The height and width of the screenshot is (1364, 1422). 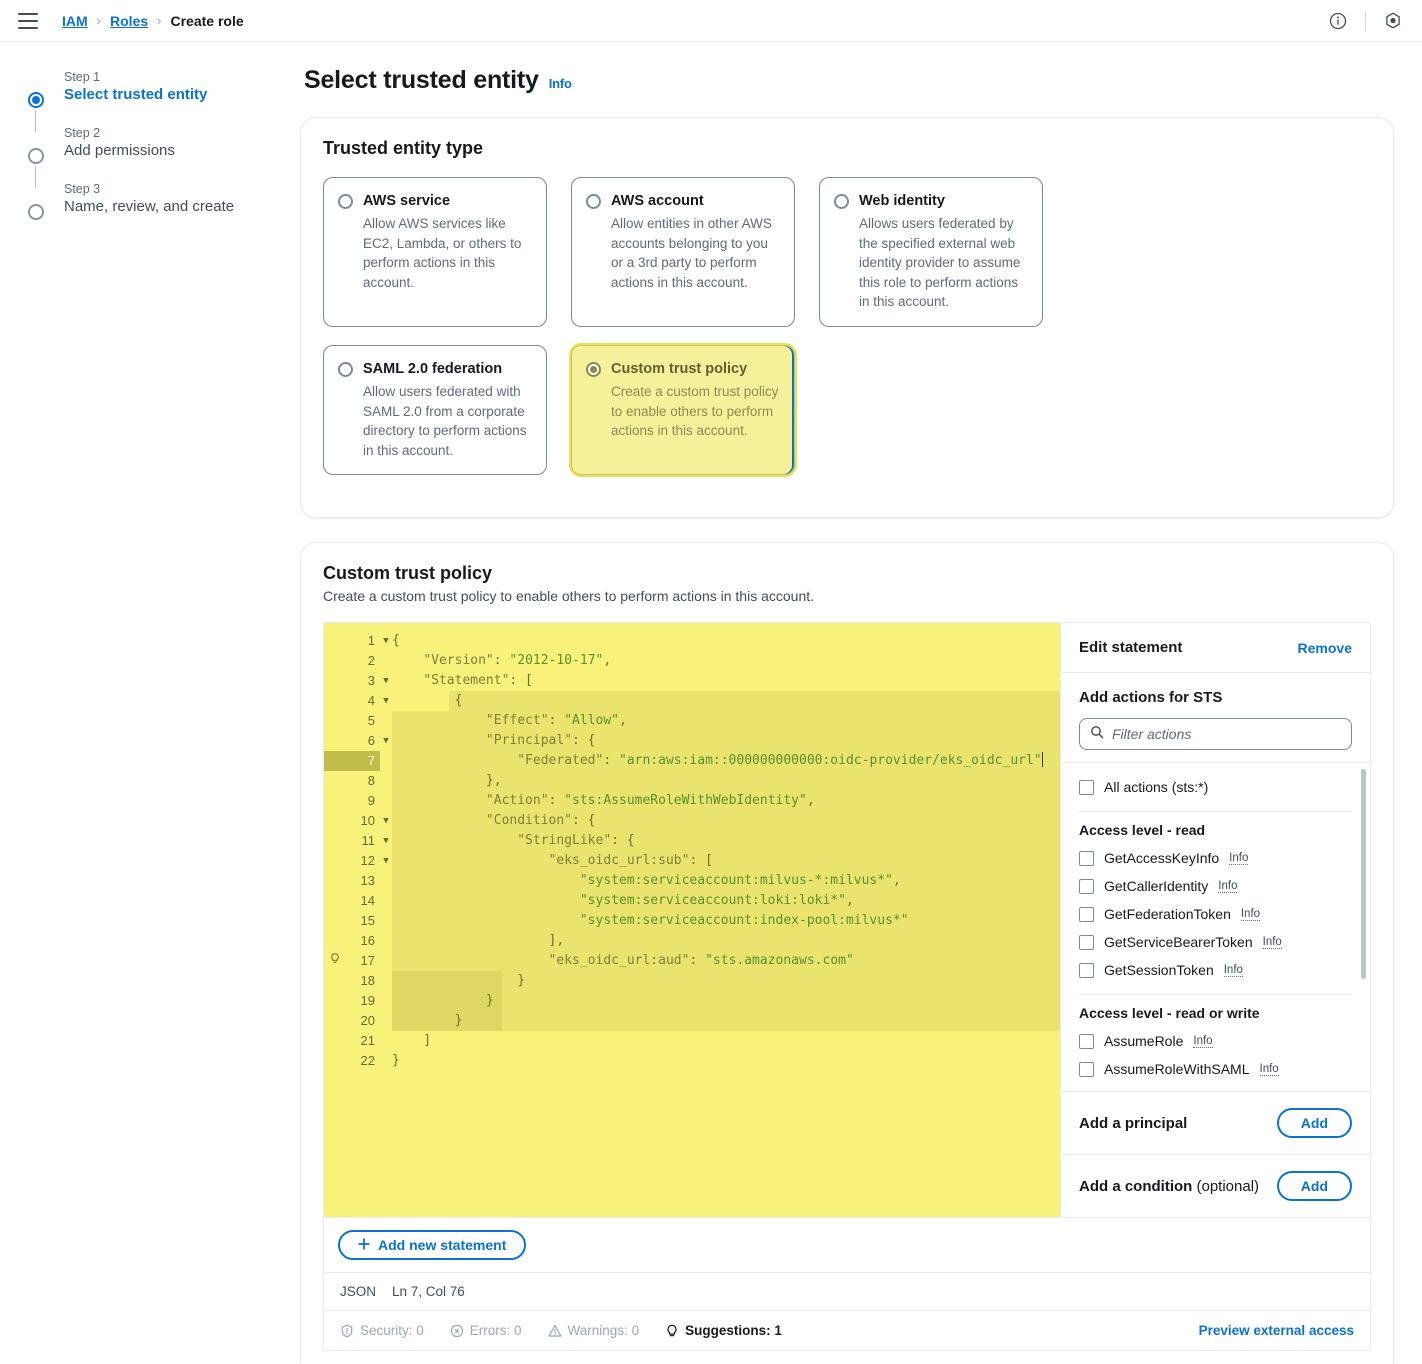 I want to click on code-line-text: "Condition": {, so click(x=540, y=821).